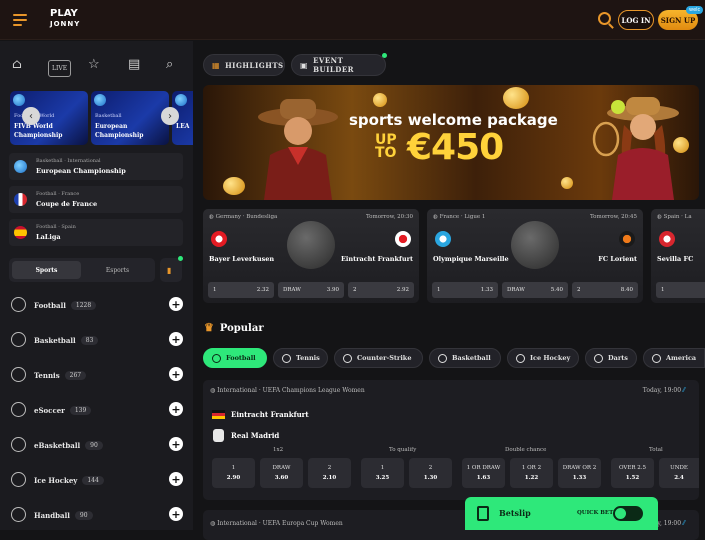 The height and width of the screenshot is (540, 705). Describe the element at coordinates (550, 358) in the screenshot. I see `sport-tab-label: Ice Hockey` at that location.